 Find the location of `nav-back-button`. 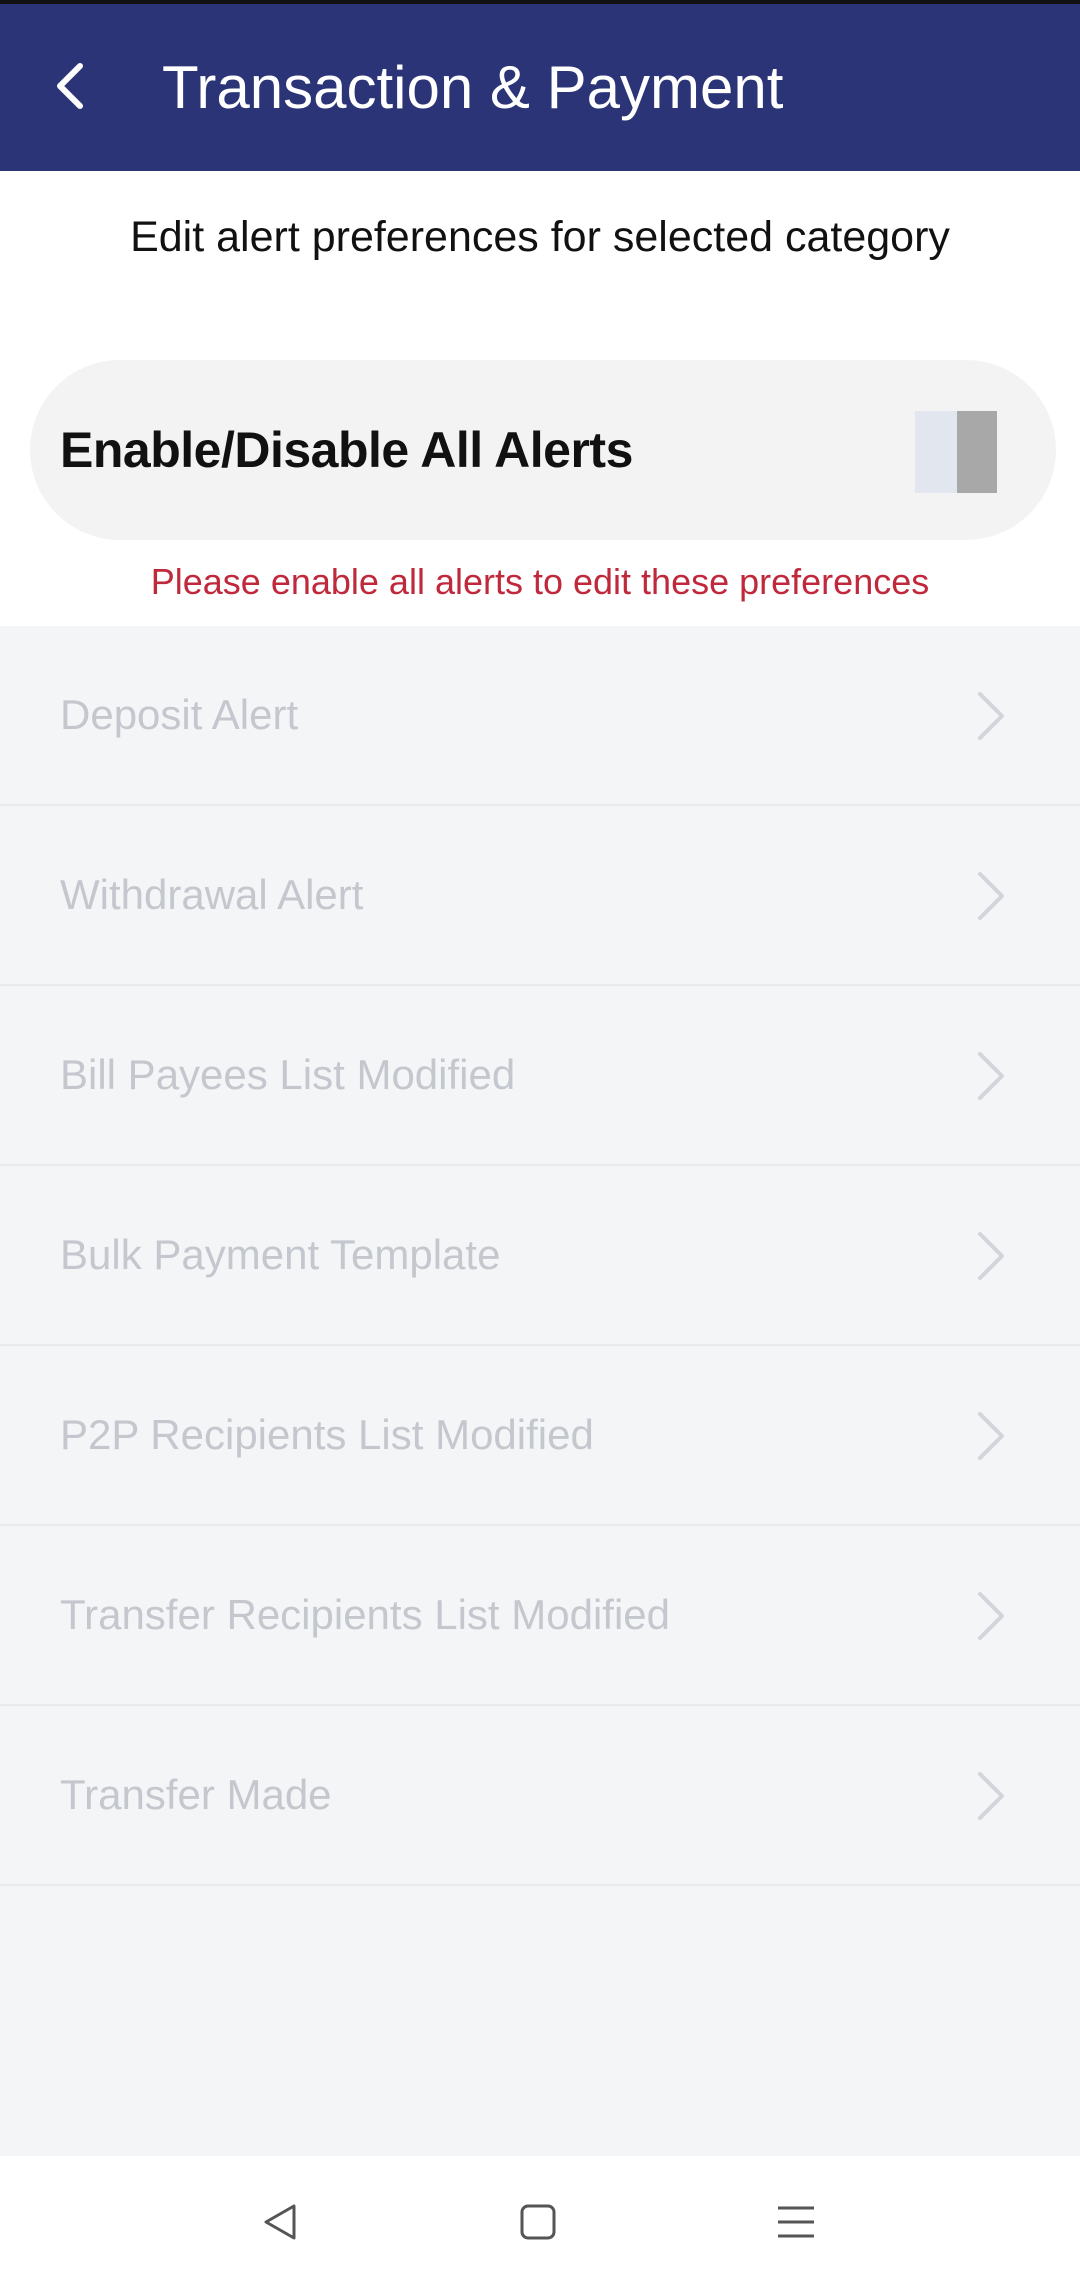

nav-back-button is located at coordinates (280, 2222).